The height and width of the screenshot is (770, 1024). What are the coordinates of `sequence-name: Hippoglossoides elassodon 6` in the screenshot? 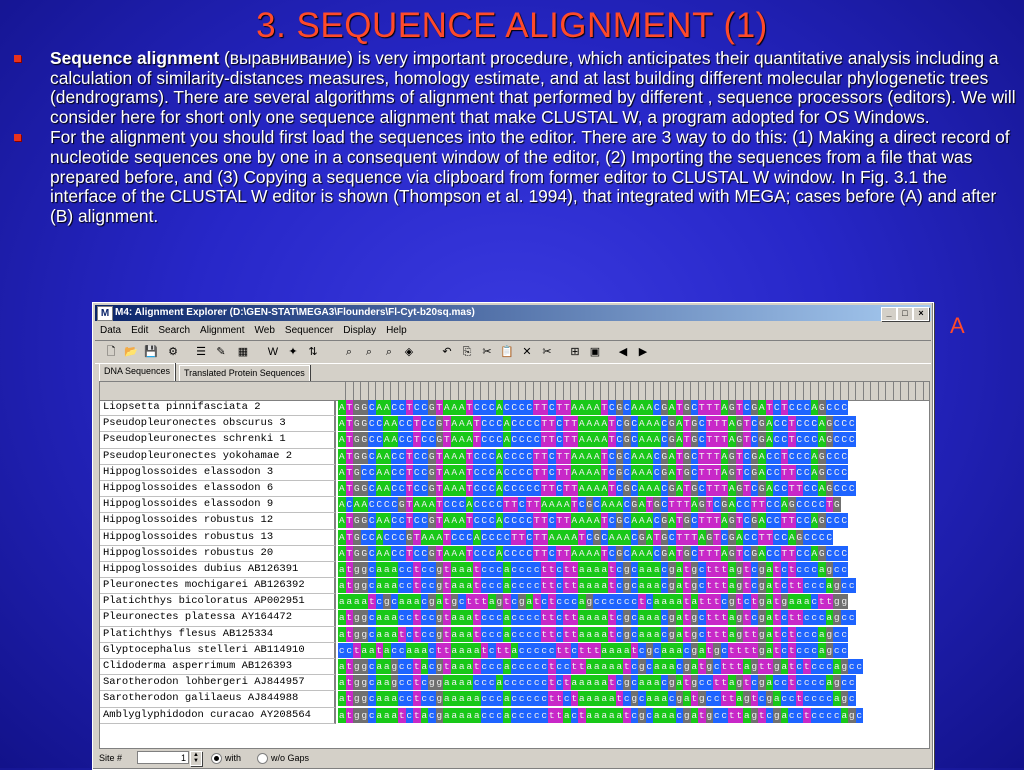 It's located at (218, 489).